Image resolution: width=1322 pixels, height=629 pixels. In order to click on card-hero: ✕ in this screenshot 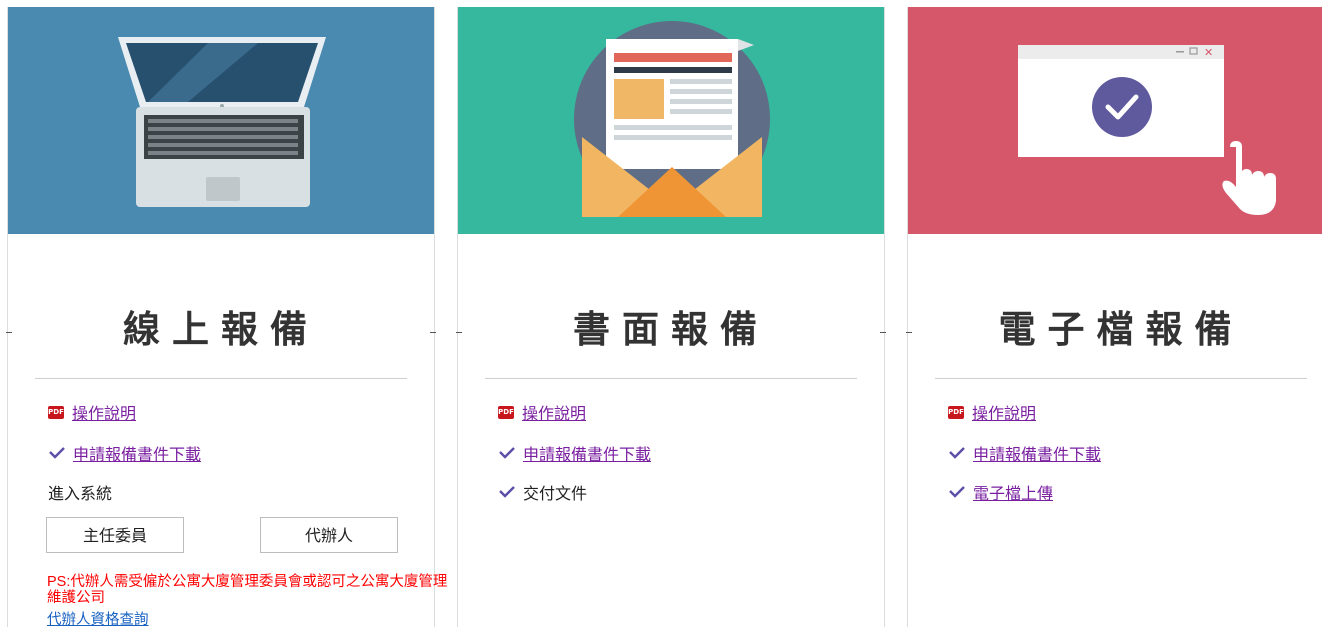, I will do `click(1115, 120)`.